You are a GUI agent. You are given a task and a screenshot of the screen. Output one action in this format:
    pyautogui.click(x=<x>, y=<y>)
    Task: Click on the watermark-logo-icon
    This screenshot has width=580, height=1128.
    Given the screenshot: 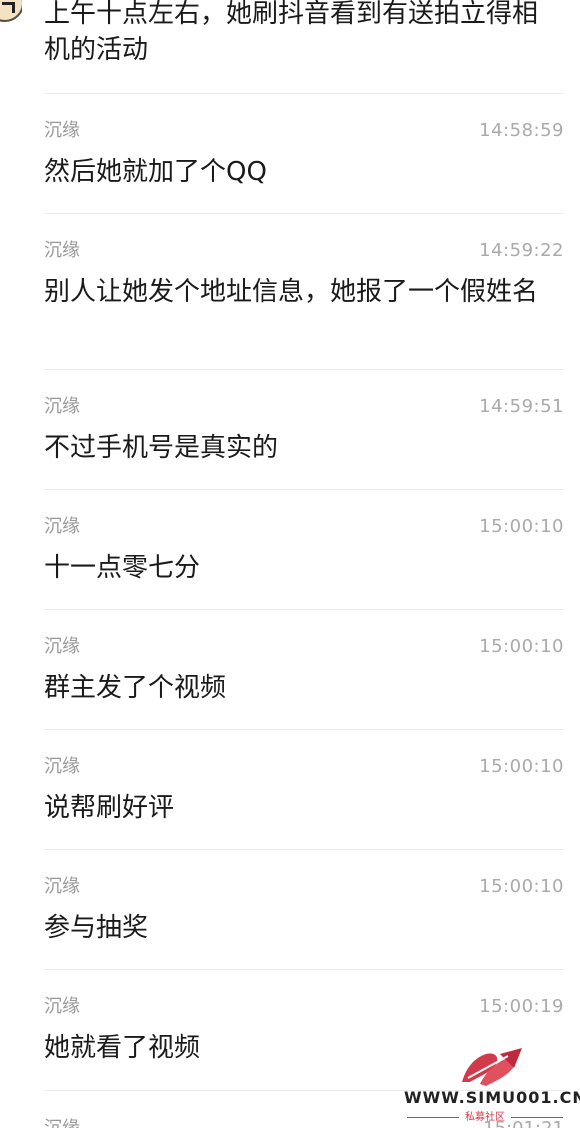 What is the action you would take?
    pyautogui.click(x=492, y=1067)
    